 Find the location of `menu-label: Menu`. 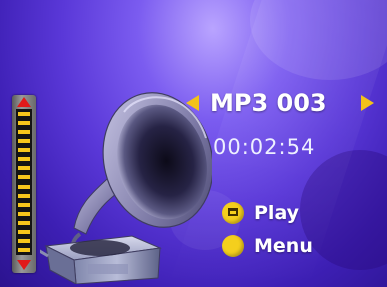

menu-label: Menu is located at coordinates (283, 246).